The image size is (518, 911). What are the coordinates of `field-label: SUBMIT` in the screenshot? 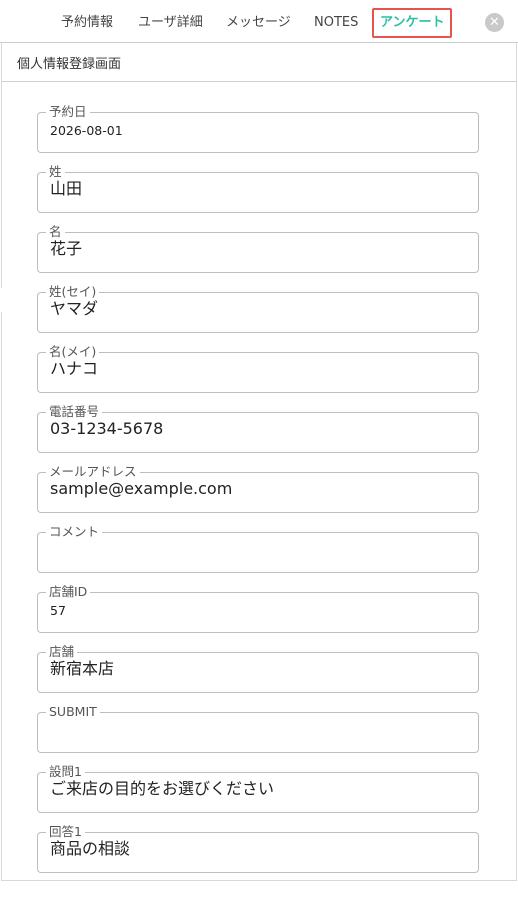 It's located at (73, 712).